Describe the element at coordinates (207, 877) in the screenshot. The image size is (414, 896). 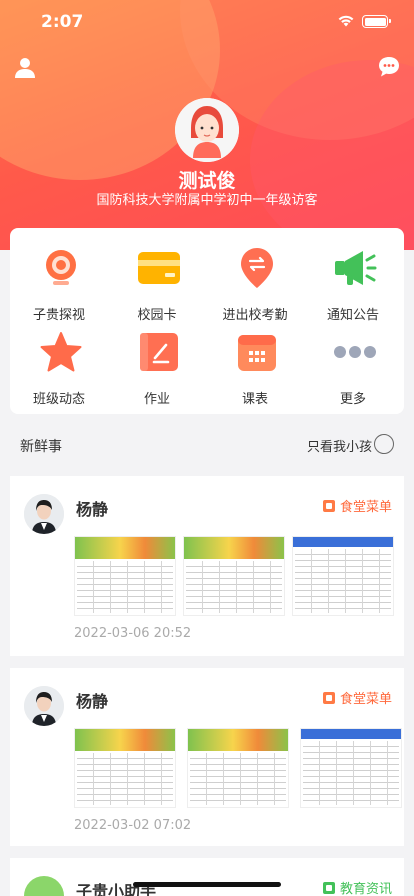
I see `news-post: 子贵小助手 教育资讯` at that location.